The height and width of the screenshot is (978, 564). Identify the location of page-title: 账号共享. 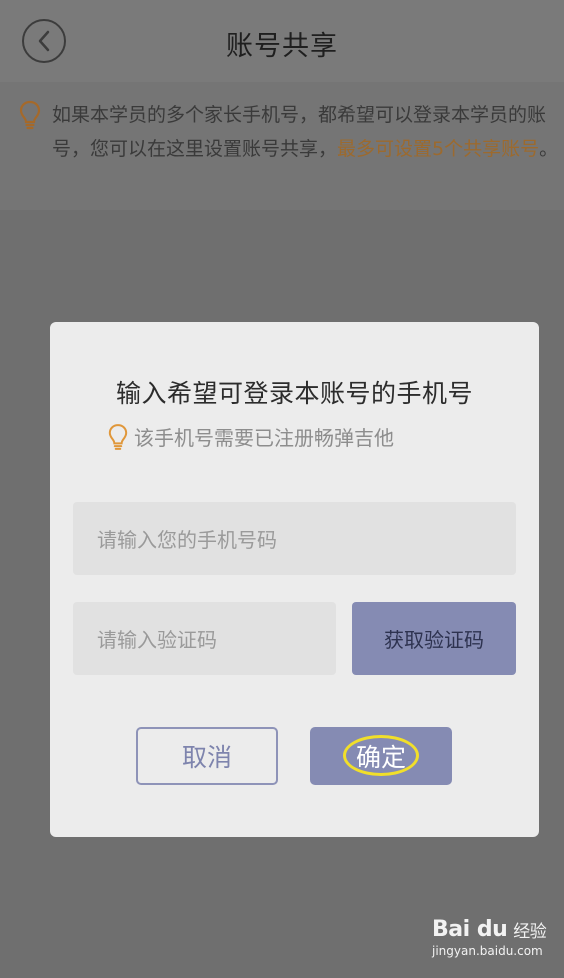
(282, 46).